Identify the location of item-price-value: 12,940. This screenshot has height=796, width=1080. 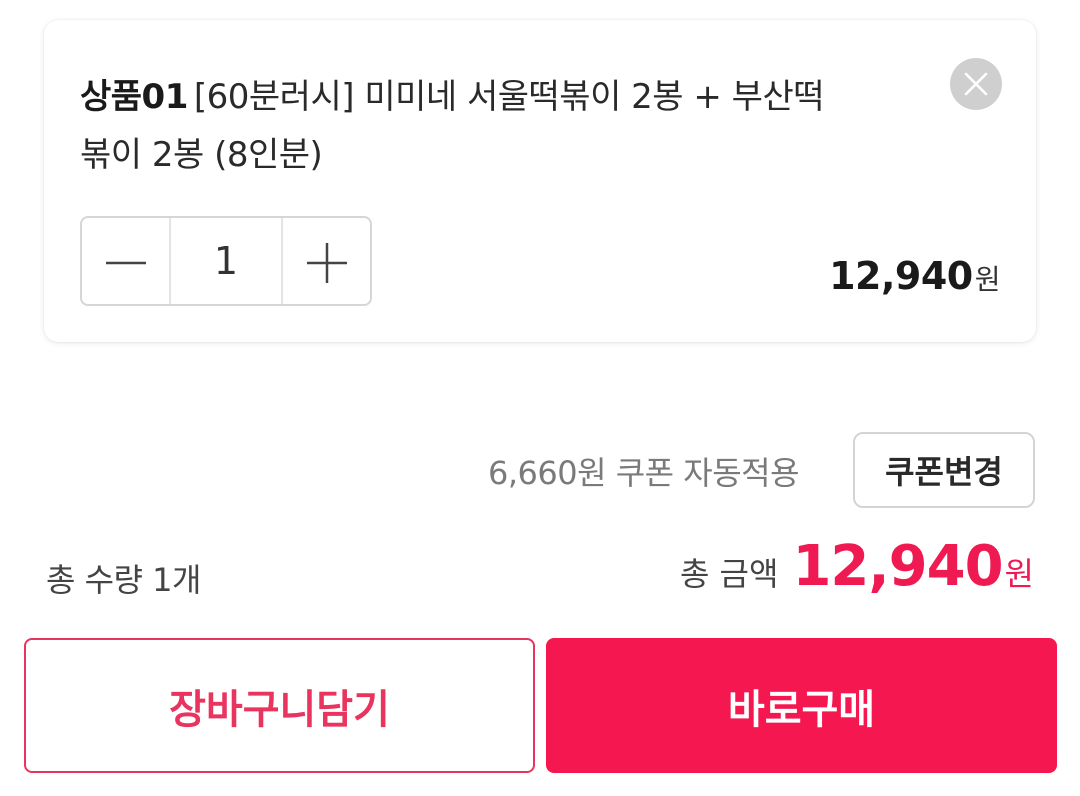
(901, 276).